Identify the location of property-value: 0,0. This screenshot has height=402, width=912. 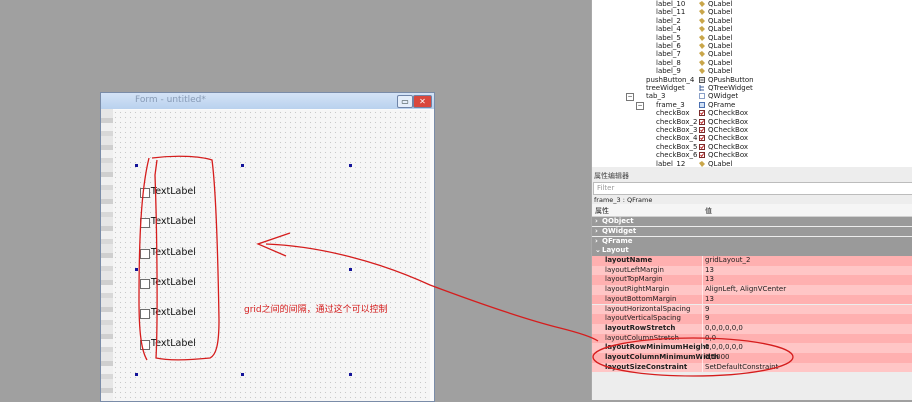
(710, 339).